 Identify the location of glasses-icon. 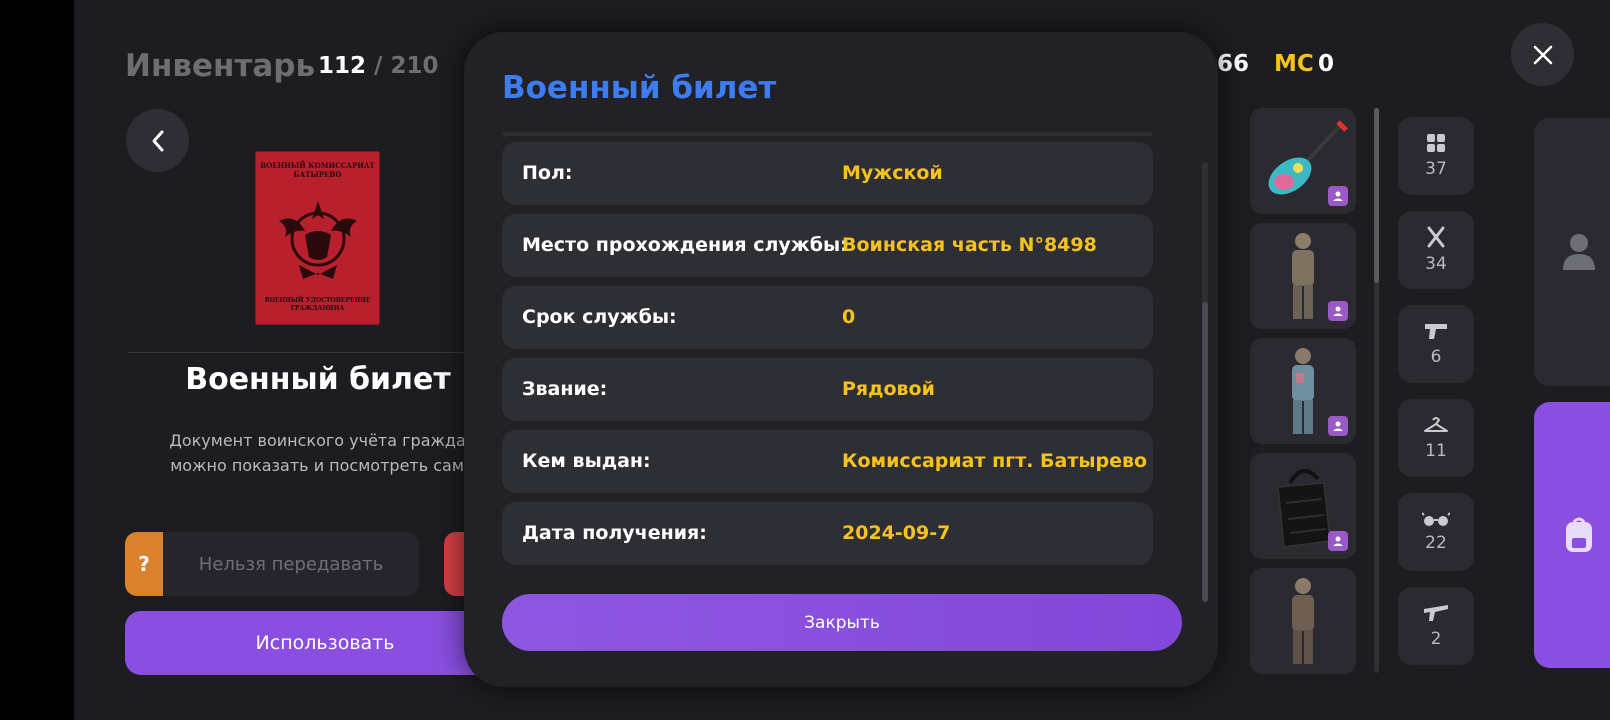
(1436, 519).